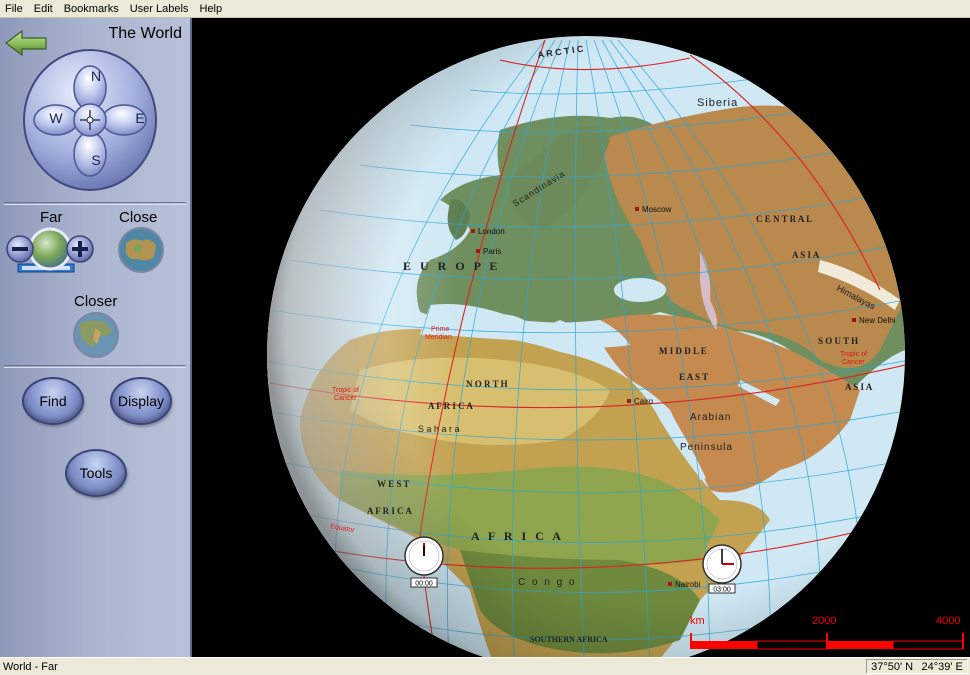  I want to click on menu-bar: File Edit Bookmarks User Labels Help, so click(485, 9).